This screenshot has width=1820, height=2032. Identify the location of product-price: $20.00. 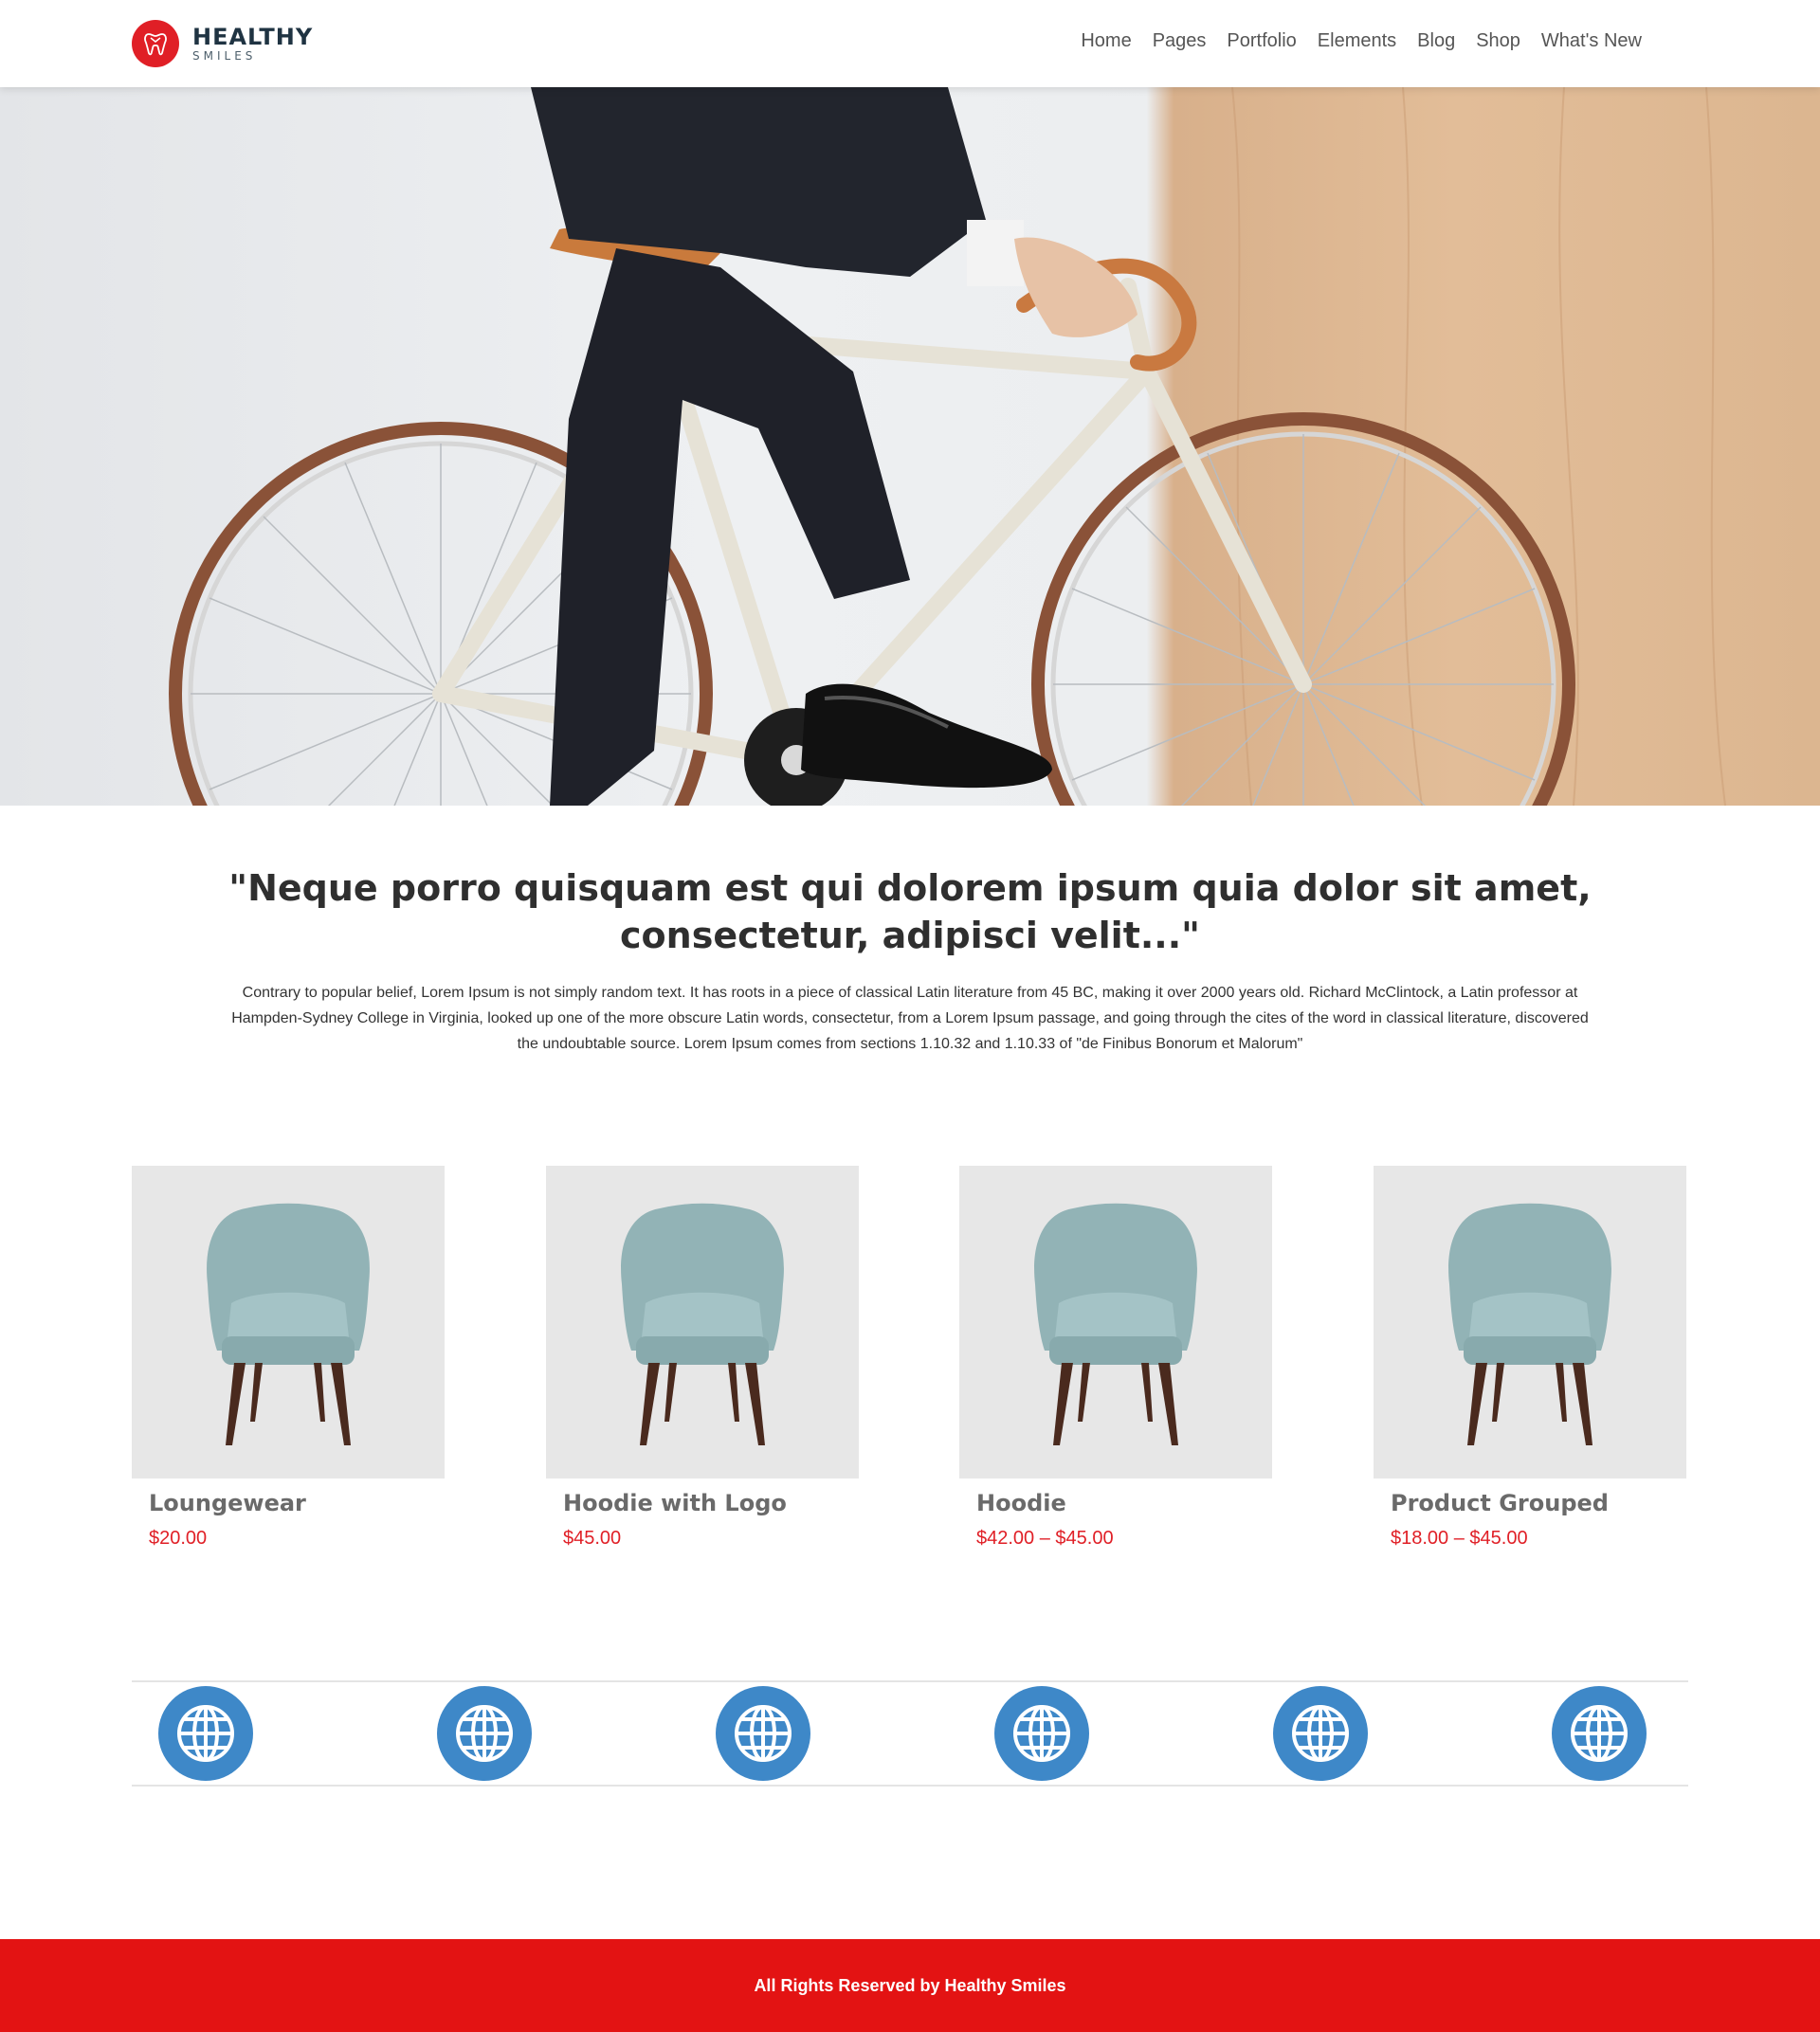
(178, 1538).